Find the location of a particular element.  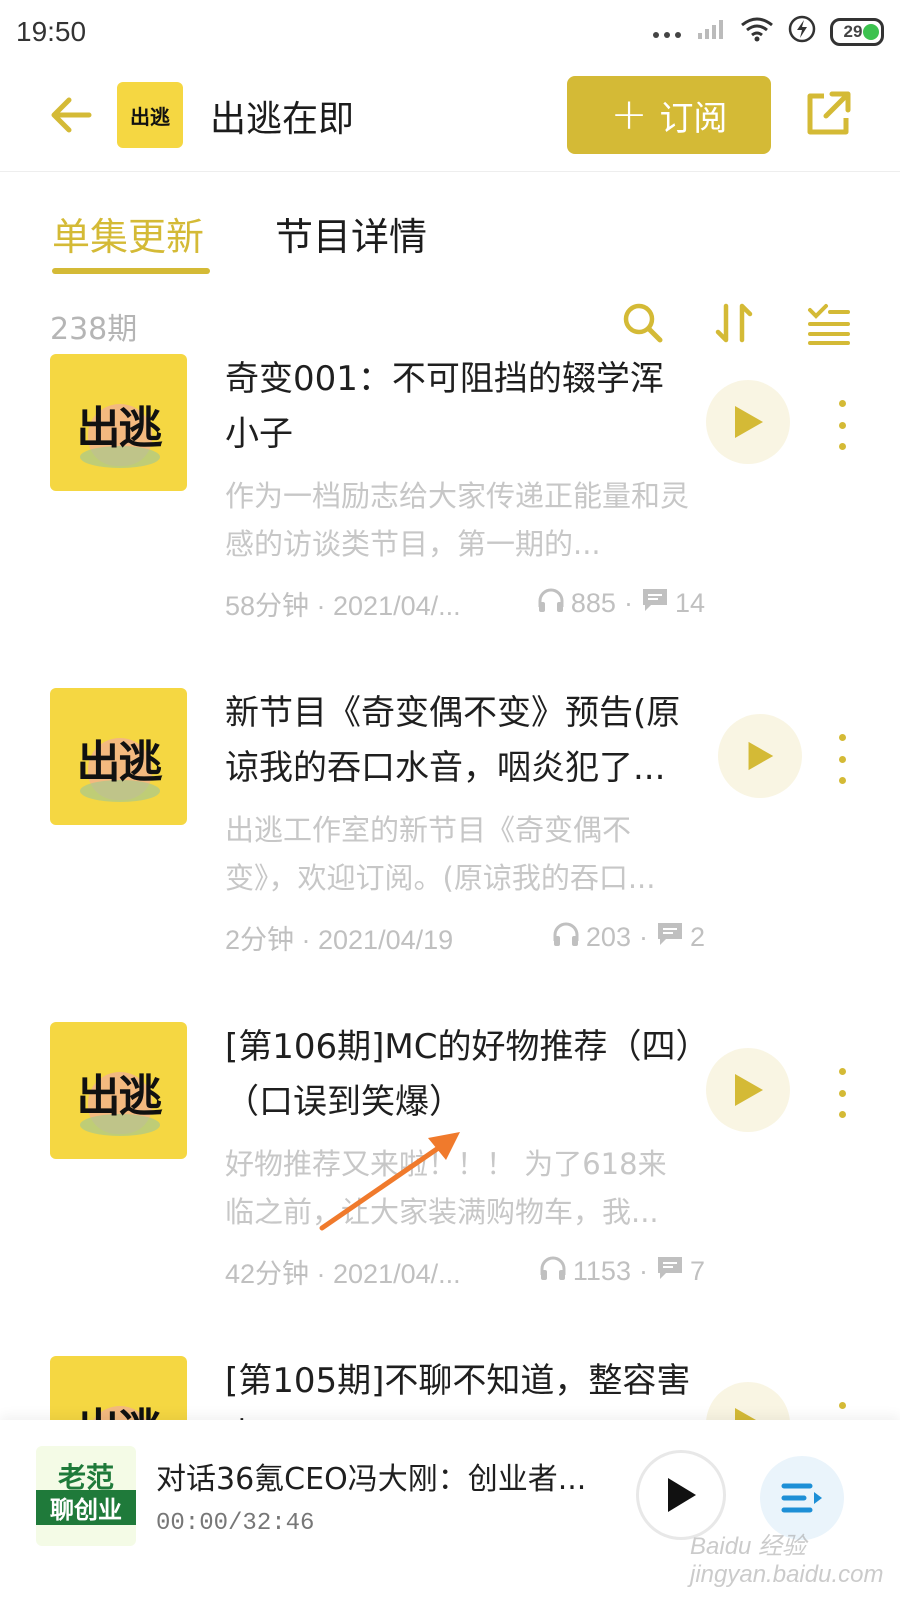

show-cover: 出逃 is located at coordinates (150, 115).